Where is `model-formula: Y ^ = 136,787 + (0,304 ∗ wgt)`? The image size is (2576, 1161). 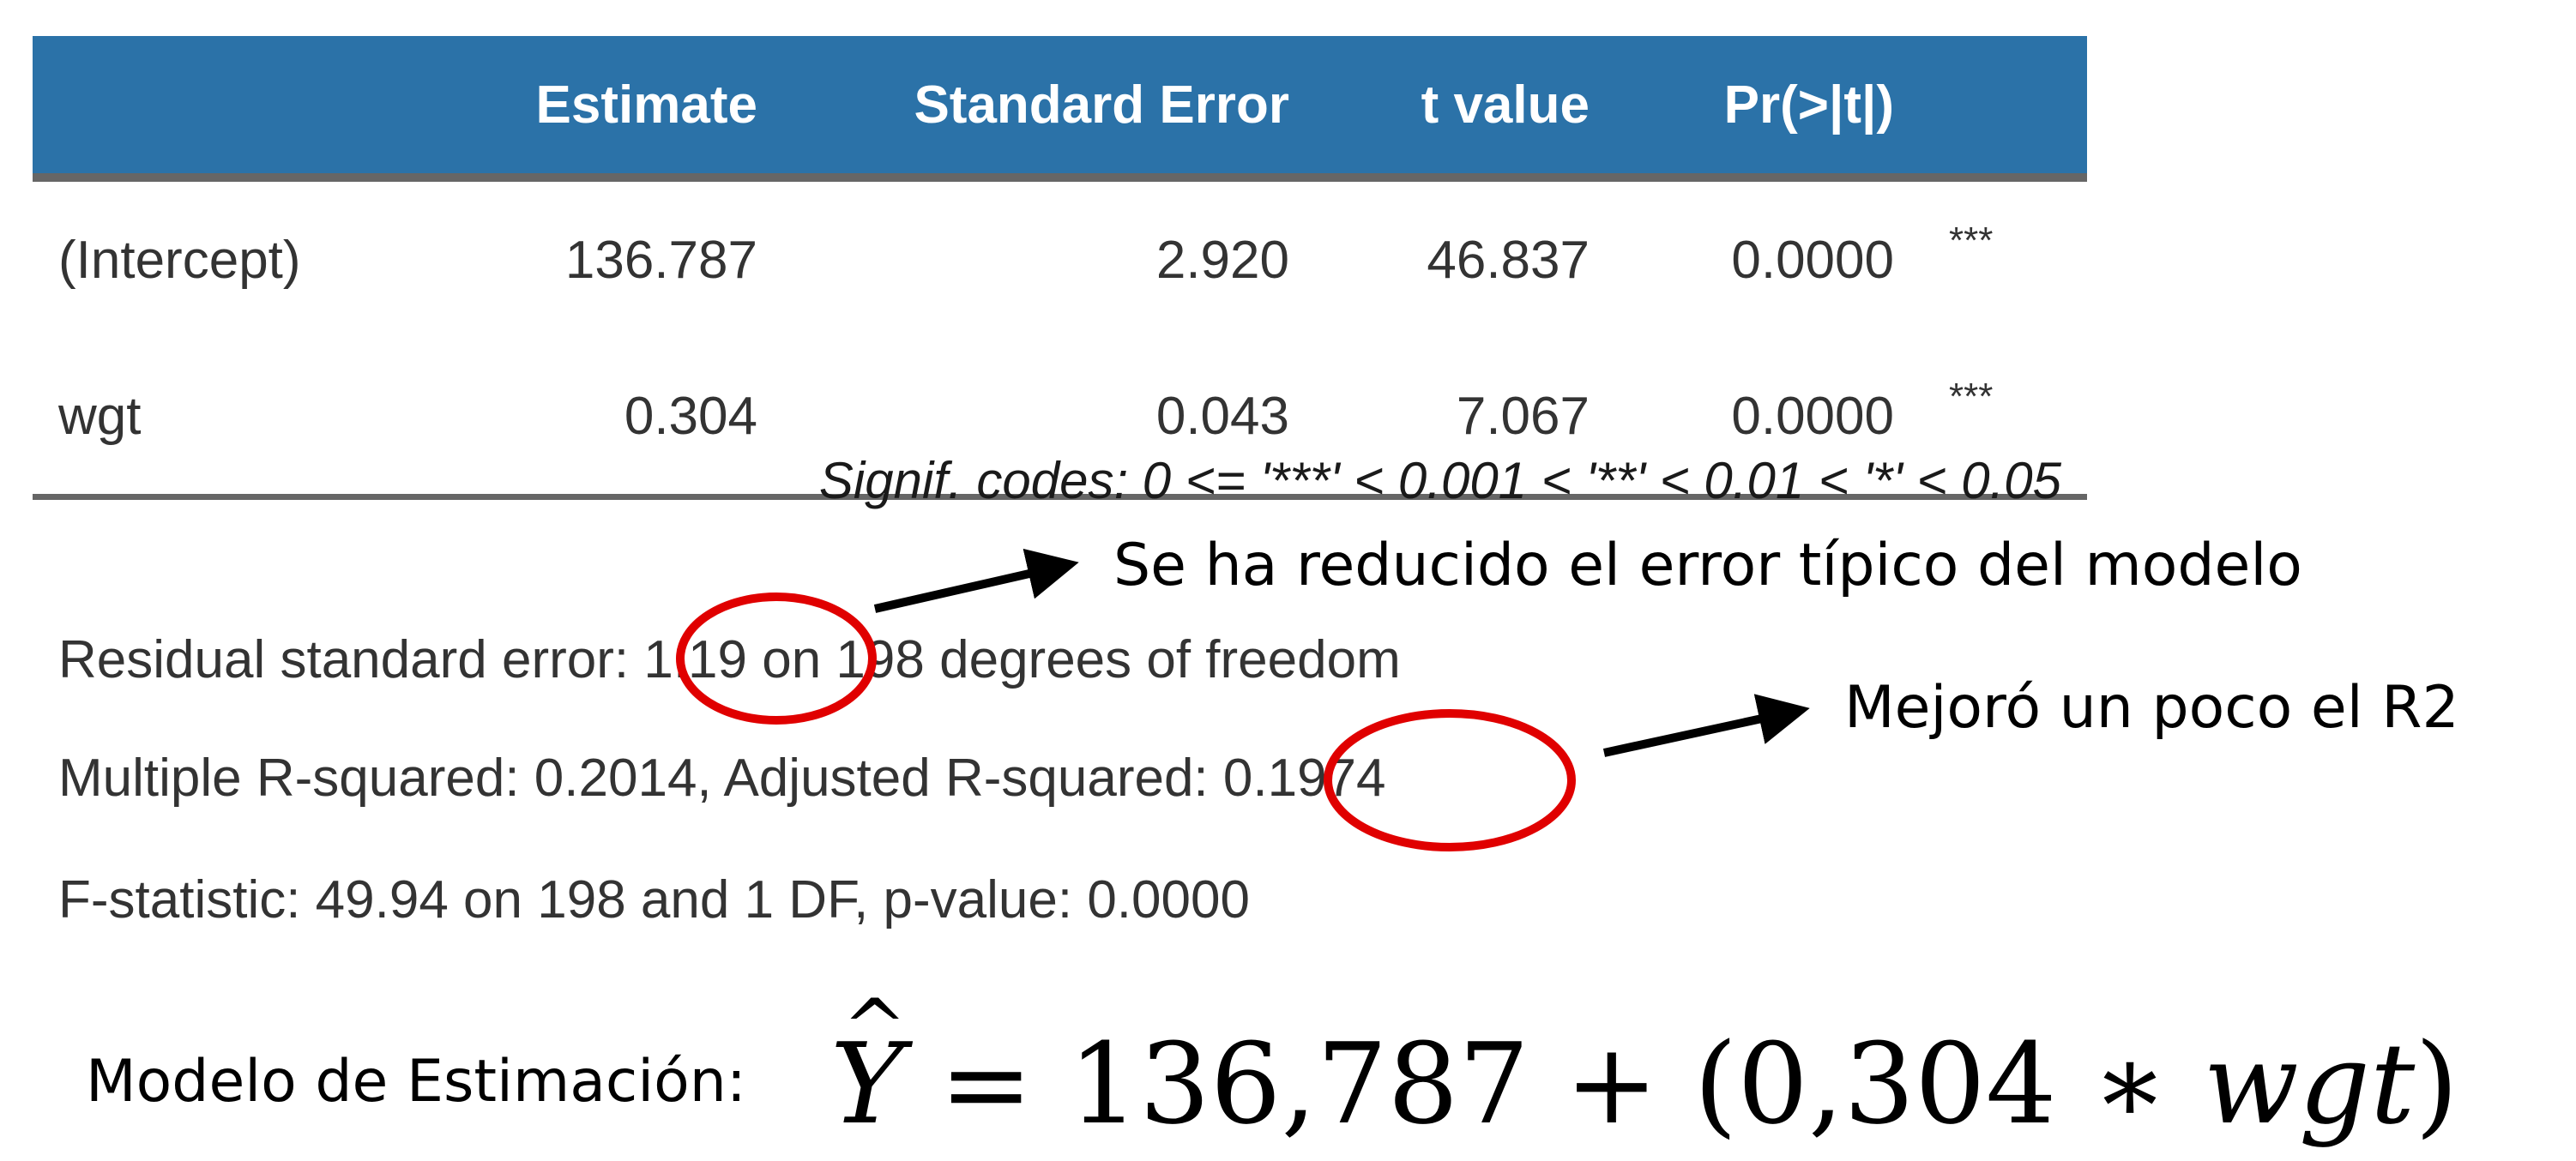
model-formula: Y ^ = 136,787 + (0,304 ∗ wgt) is located at coordinates (1644, 1066).